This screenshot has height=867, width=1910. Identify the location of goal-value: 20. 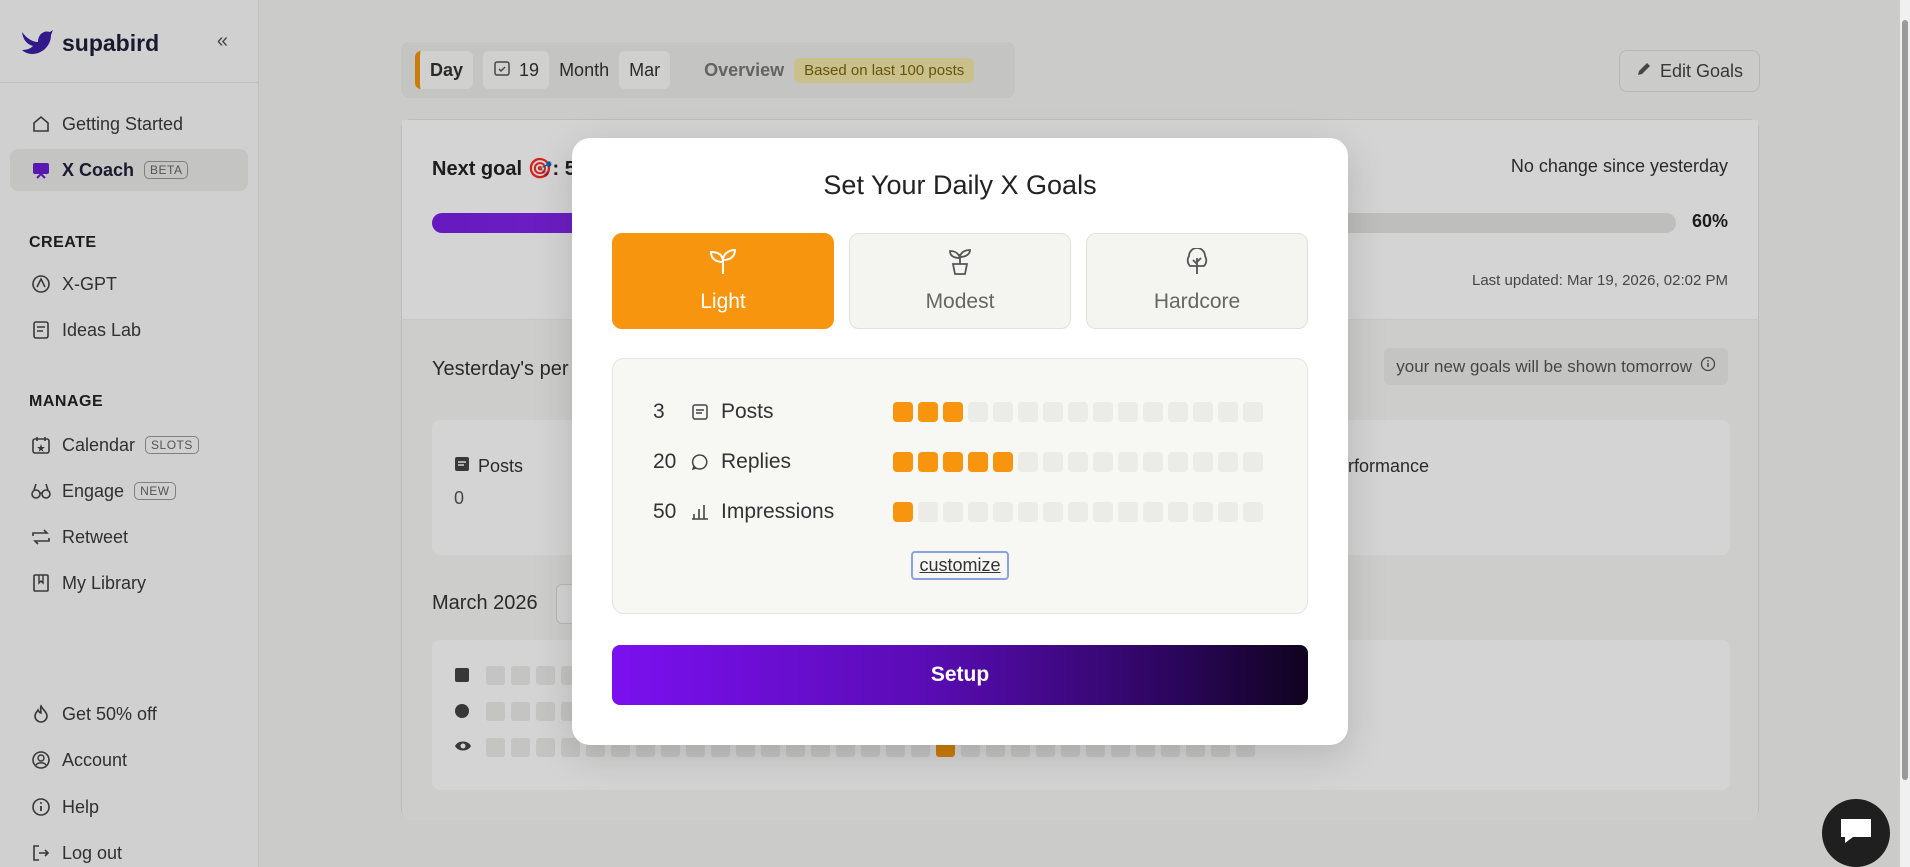
(665, 461).